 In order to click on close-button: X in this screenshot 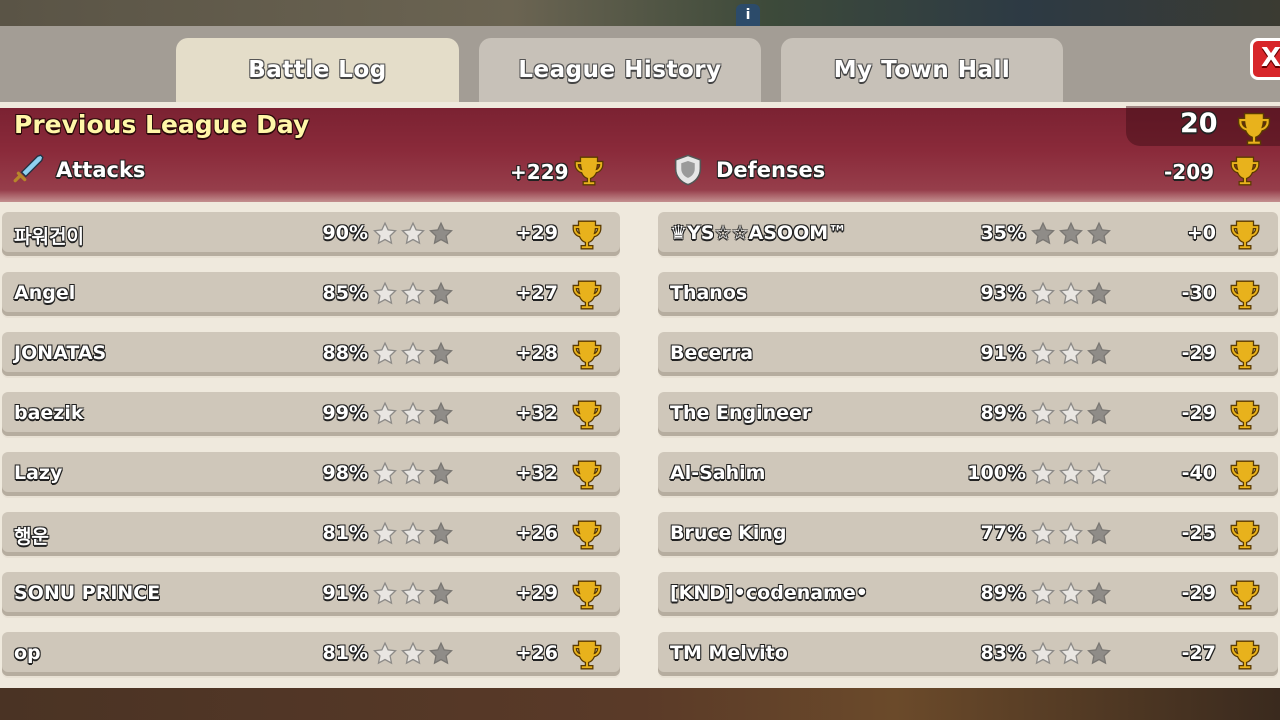, I will do `click(1265, 59)`.